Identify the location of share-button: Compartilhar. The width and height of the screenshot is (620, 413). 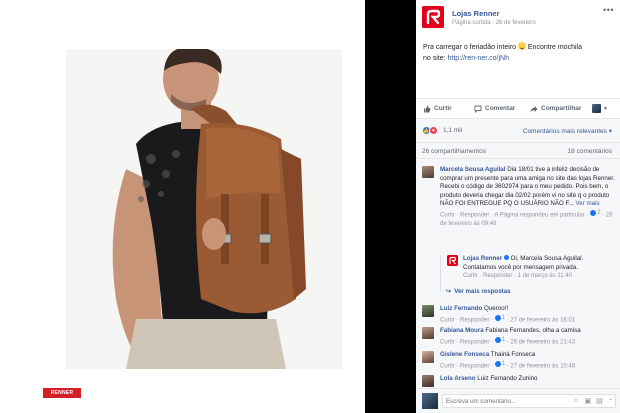
(555, 109).